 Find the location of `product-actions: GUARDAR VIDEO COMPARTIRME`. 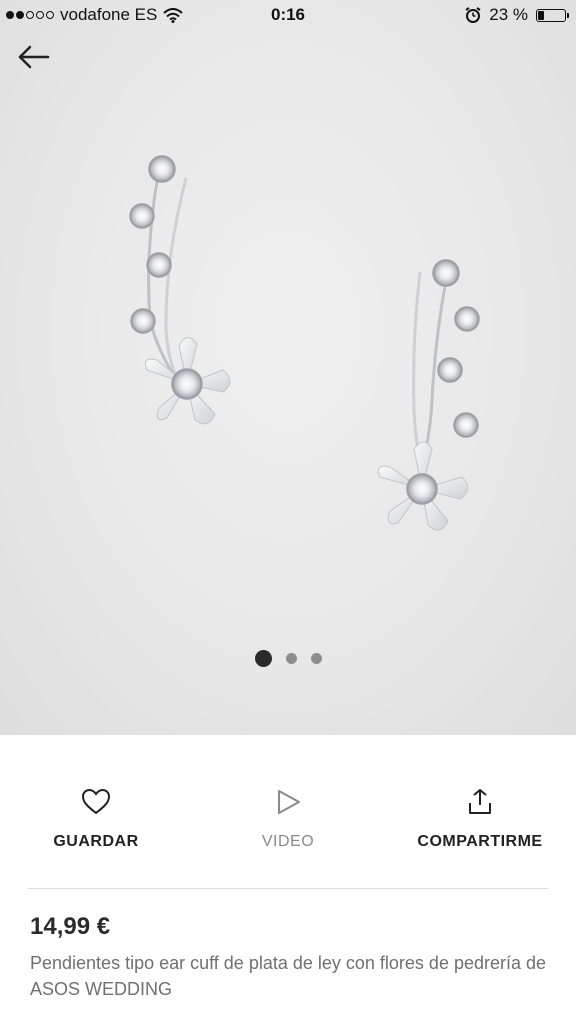

product-actions: GUARDAR VIDEO COMPARTIRME is located at coordinates (288, 811).